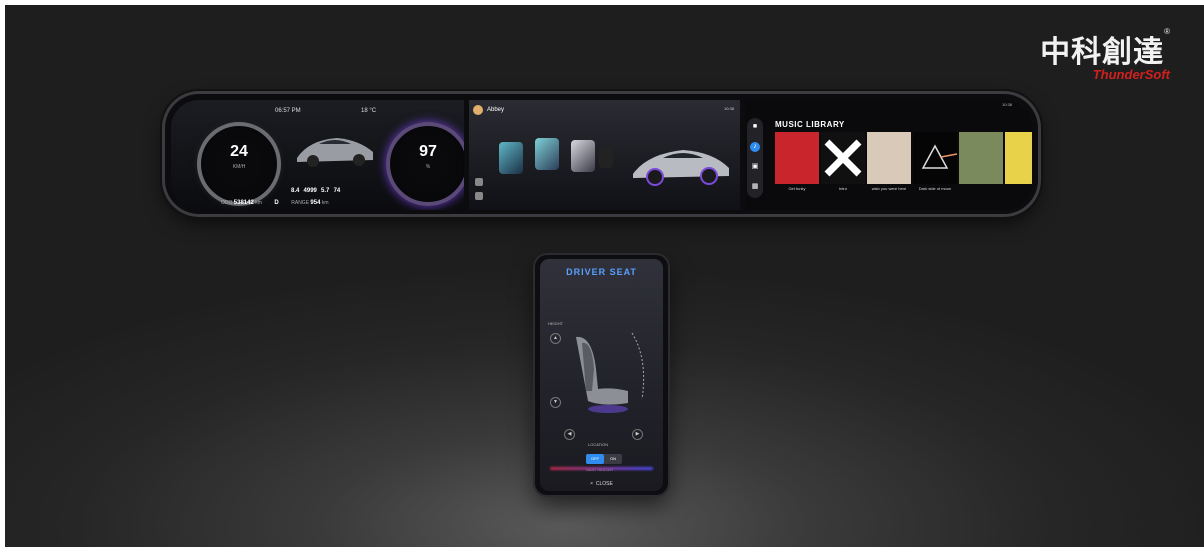  I want to click on cloud-icon, so click(479, 196).